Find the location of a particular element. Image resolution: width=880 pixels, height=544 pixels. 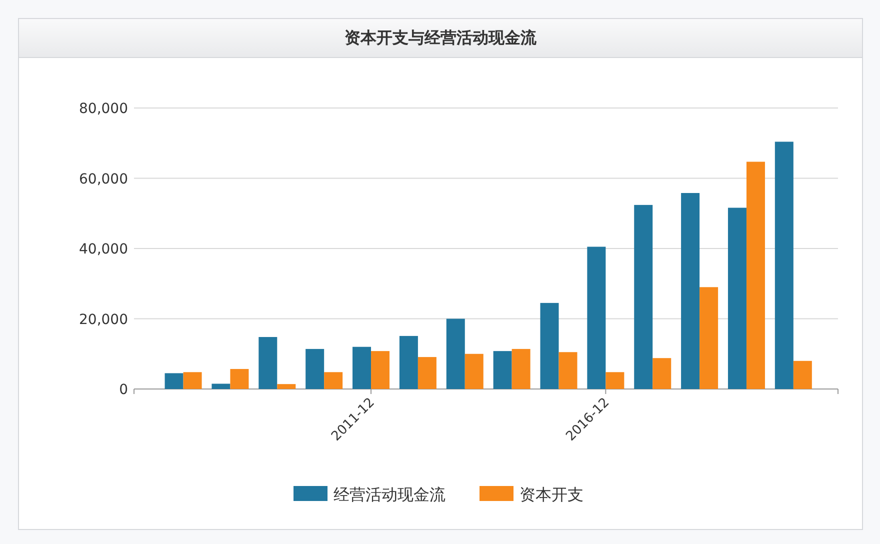

chart-title: 资本开支与经营活动现金流 is located at coordinates (440, 38).